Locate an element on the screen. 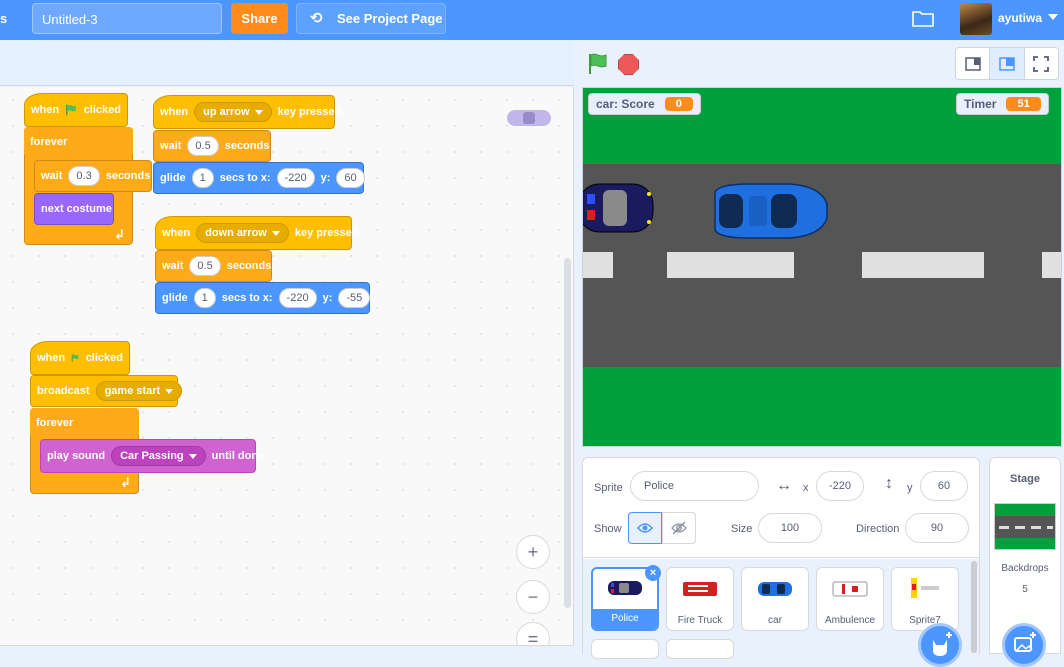 Image resolution: width=1064 pixels, height=667 pixels. see-project-page-button: ⟲ See Project Page is located at coordinates (371, 18).